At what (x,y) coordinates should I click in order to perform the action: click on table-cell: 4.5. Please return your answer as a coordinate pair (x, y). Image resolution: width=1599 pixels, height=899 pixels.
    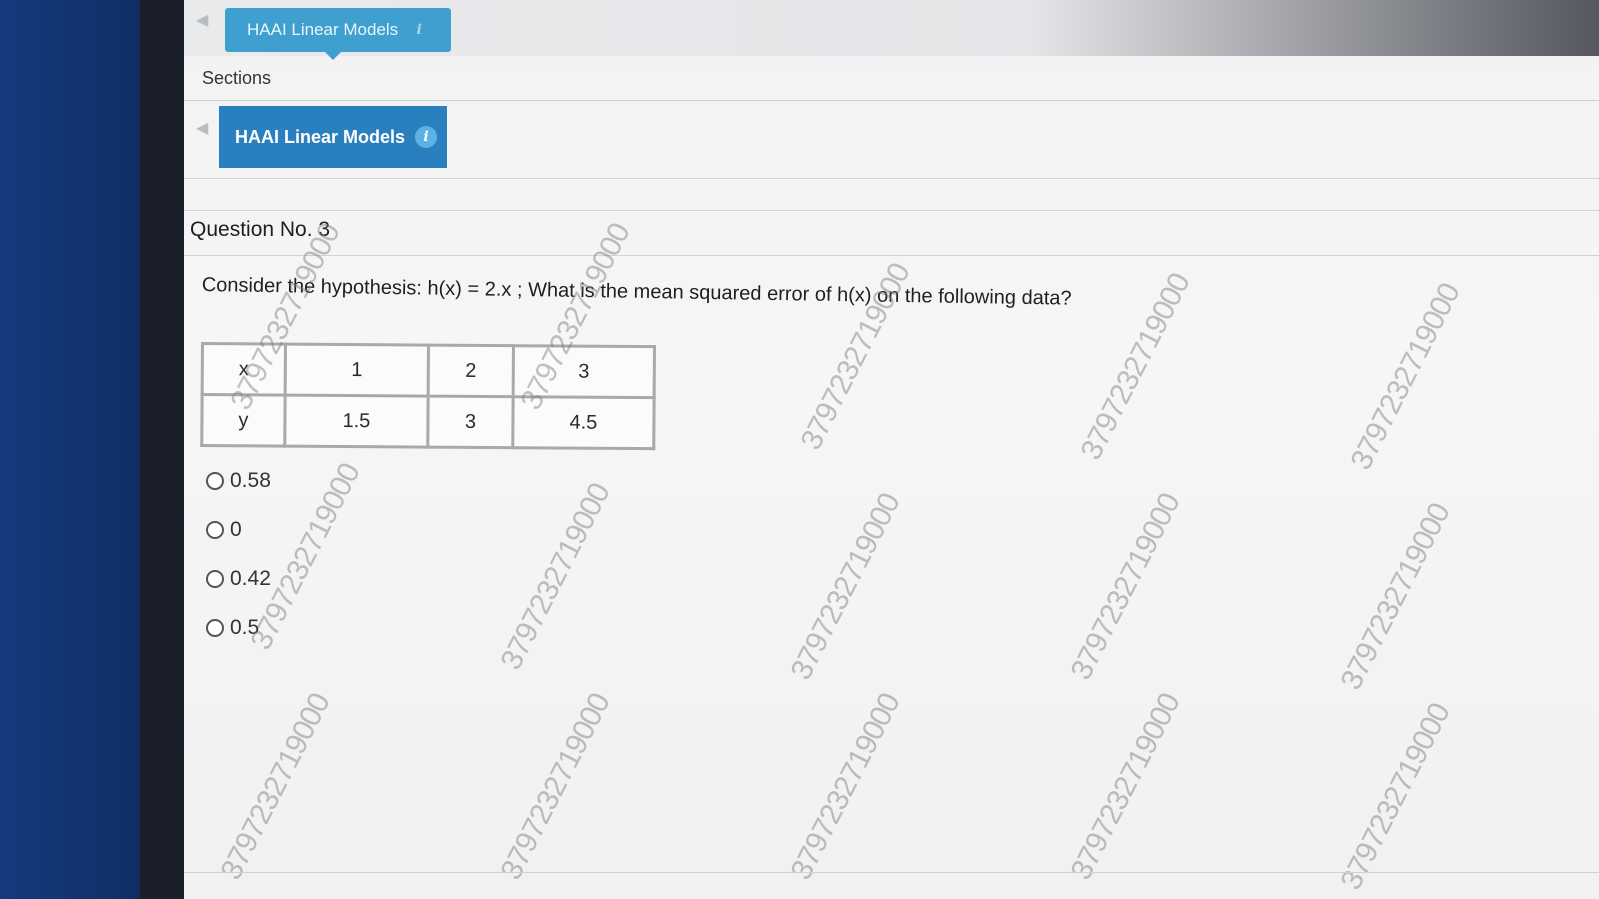
    Looking at the image, I should click on (583, 422).